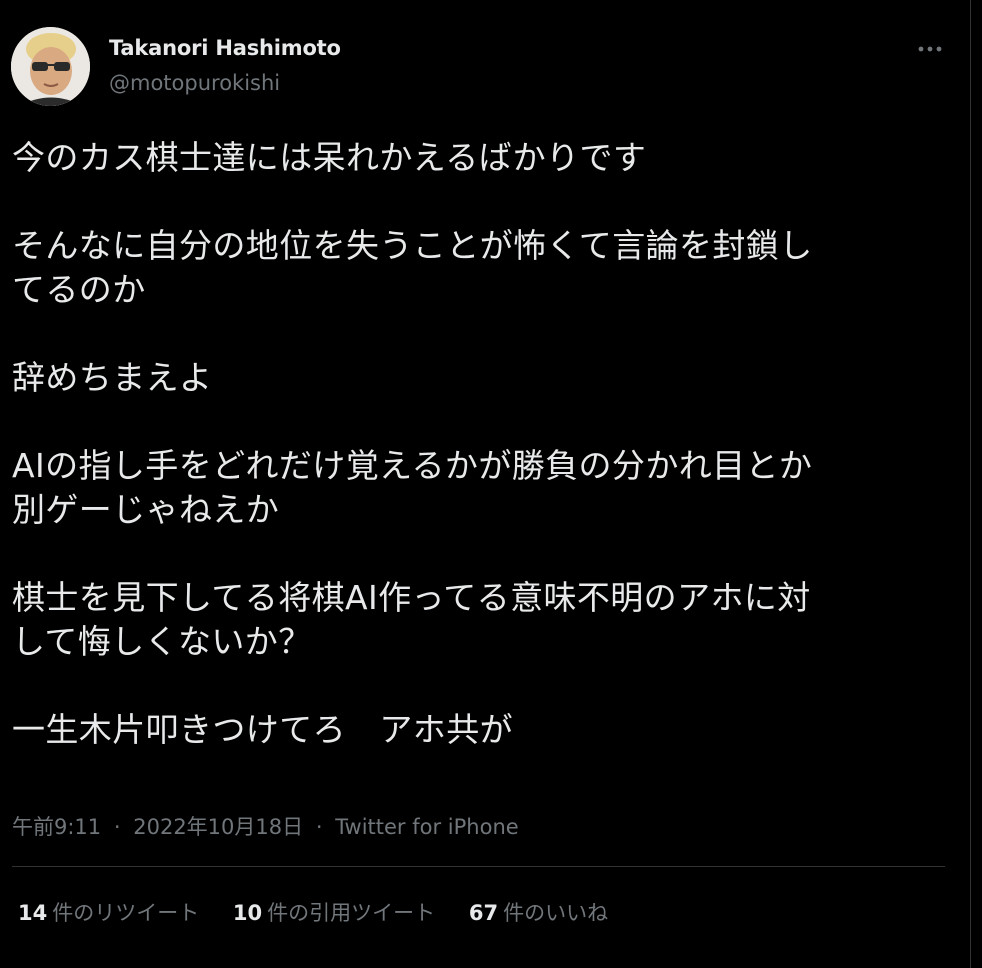 This screenshot has height=968, width=982. Describe the element at coordinates (225, 48) in the screenshot. I see `author-name: Takanori Hashimoto` at that location.